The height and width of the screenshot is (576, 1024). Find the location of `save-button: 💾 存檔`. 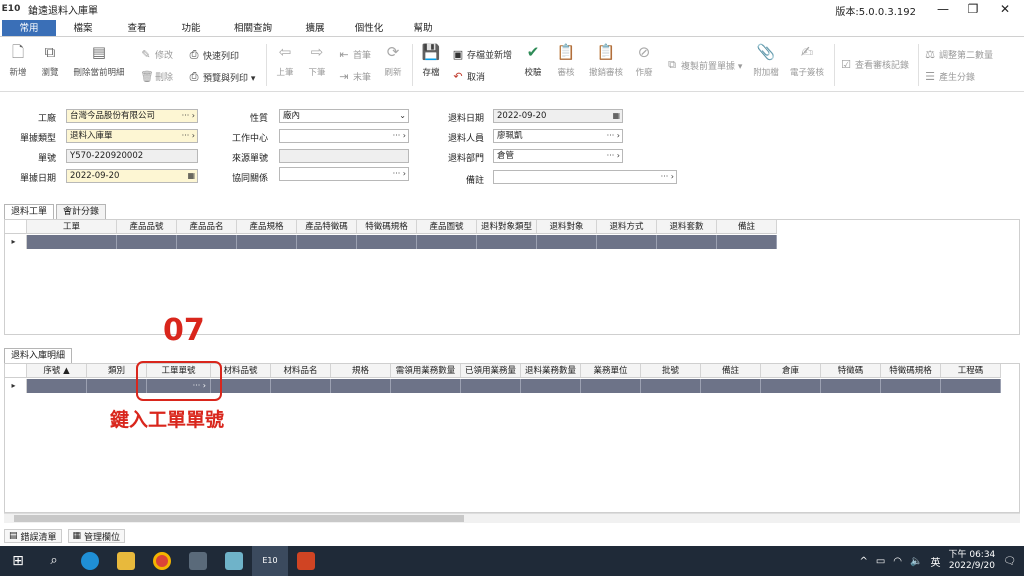

save-button: 💾 存檔 is located at coordinates (431, 60).